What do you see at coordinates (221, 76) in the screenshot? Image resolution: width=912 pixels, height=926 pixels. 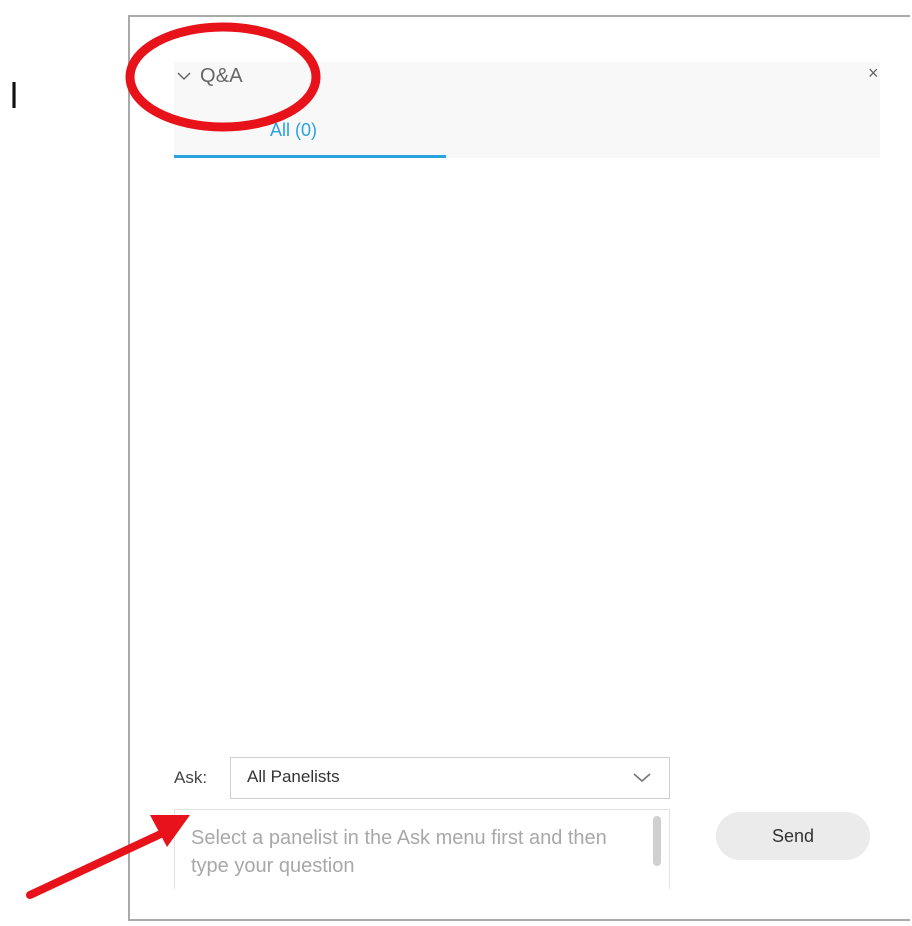 I see `panel-title: Q&A` at bounding box center [221, 76].